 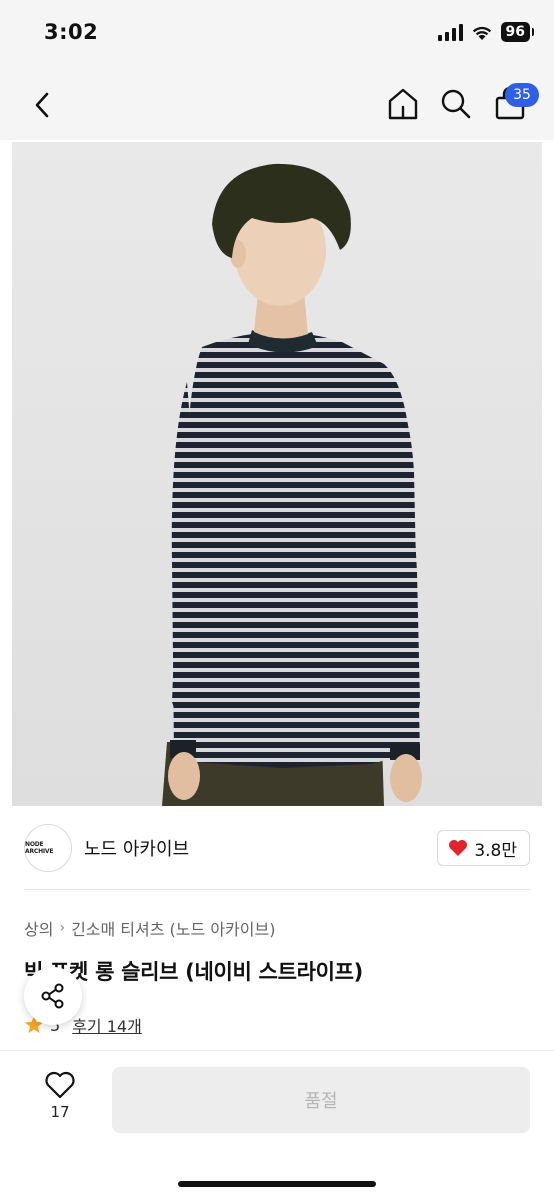 What do you see at coordinates (60, 1112) in the screenshot?
I see `wishlist-count: 17` at bounding box center [60, 1112].